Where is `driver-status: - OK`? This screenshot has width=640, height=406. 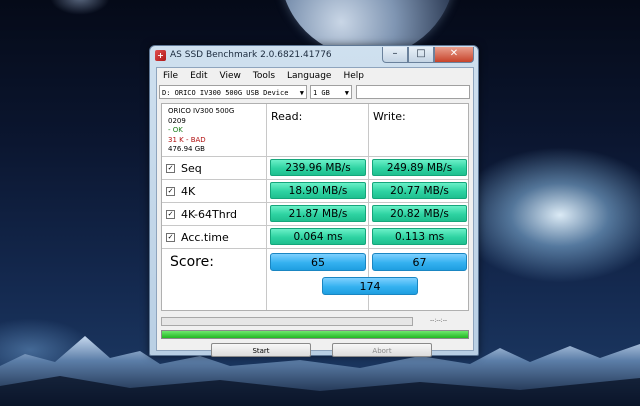 driver-status: - OK is located at coordinates (175, 130).